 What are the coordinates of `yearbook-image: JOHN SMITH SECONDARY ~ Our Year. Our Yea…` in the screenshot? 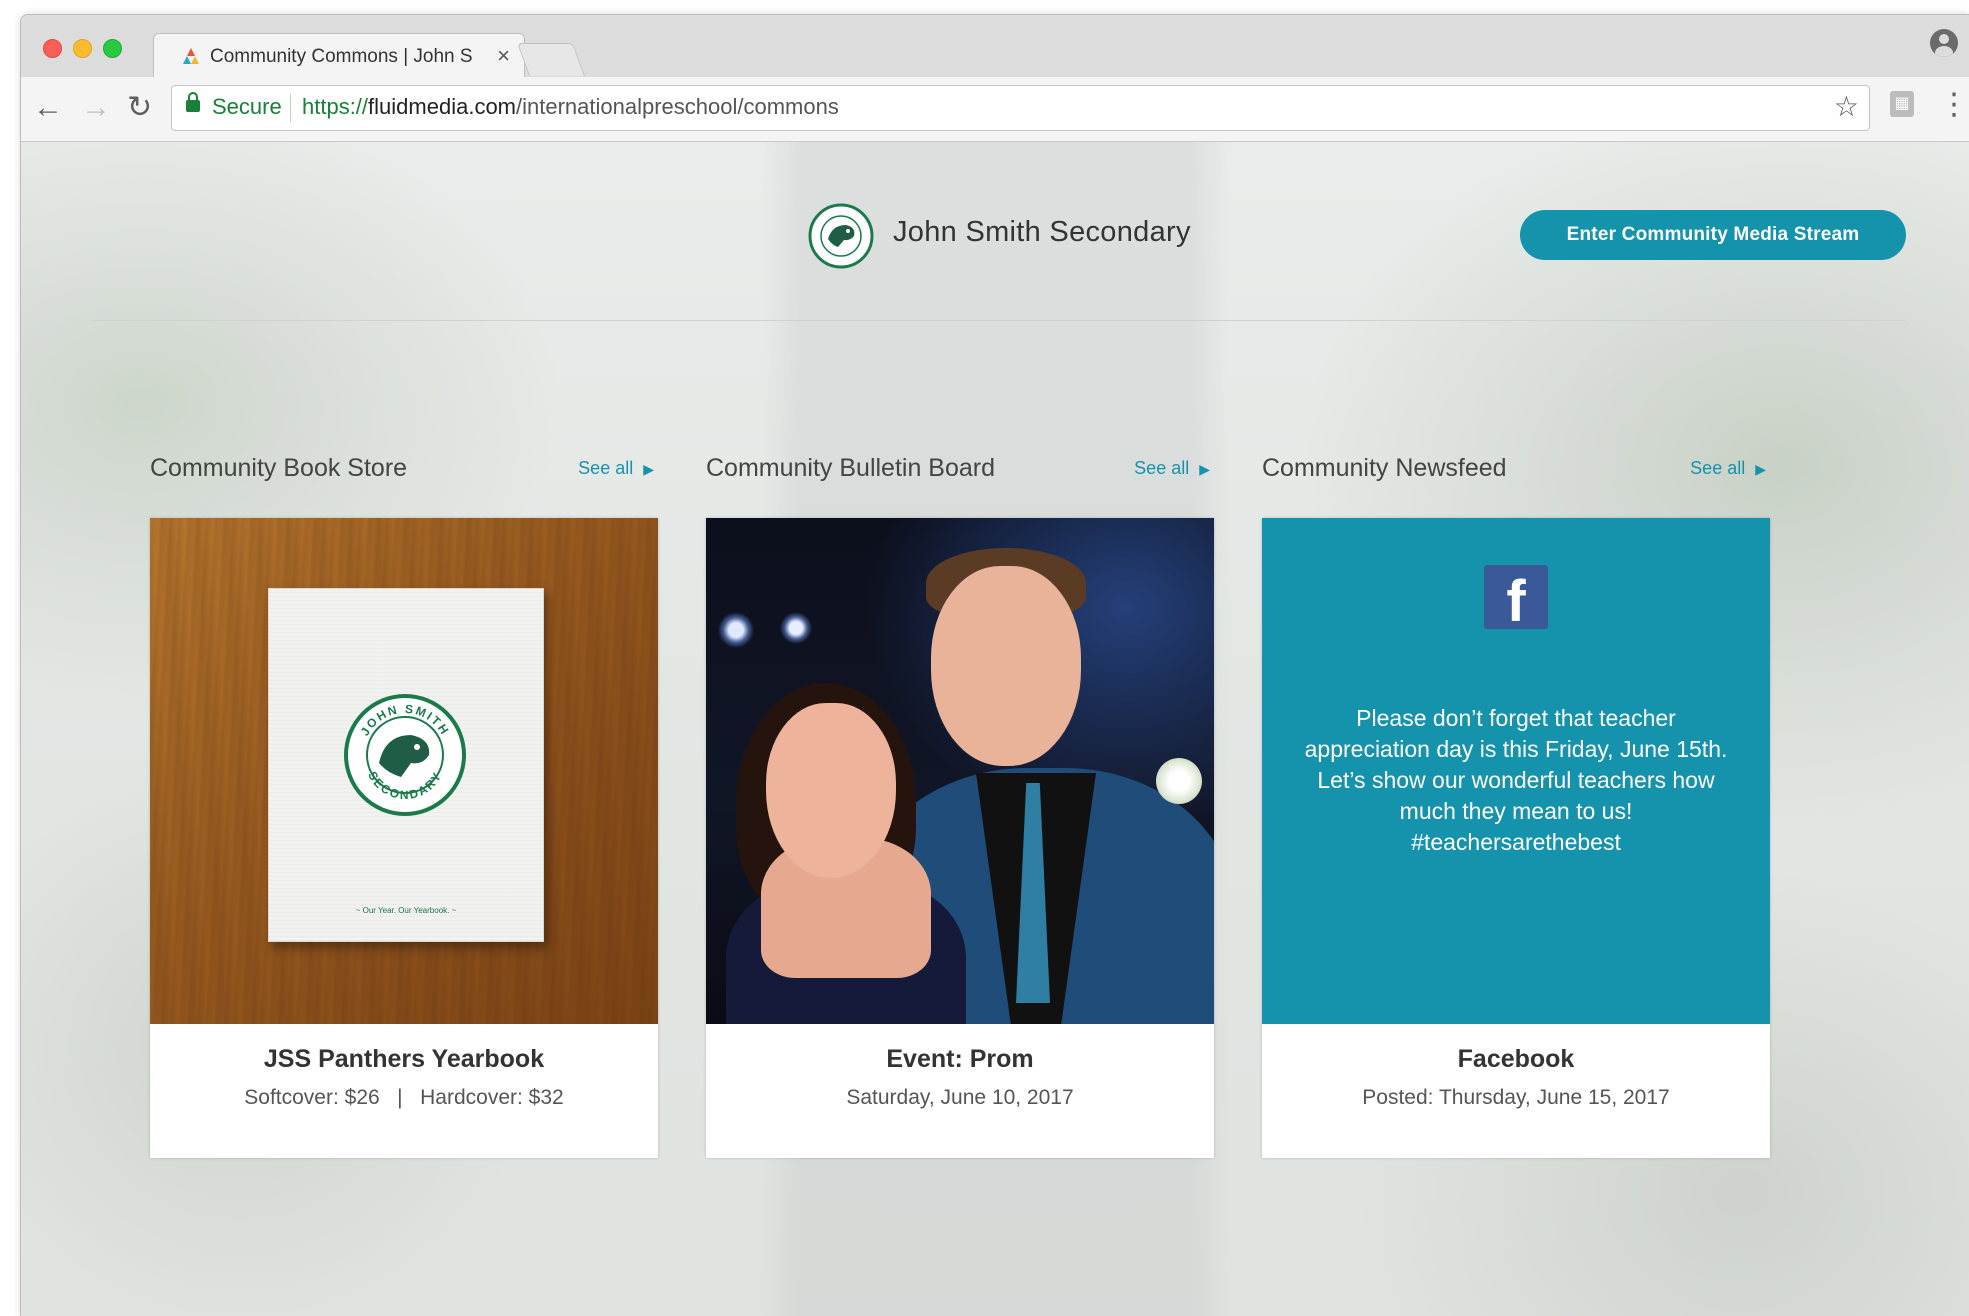 It's located at (404, 771).